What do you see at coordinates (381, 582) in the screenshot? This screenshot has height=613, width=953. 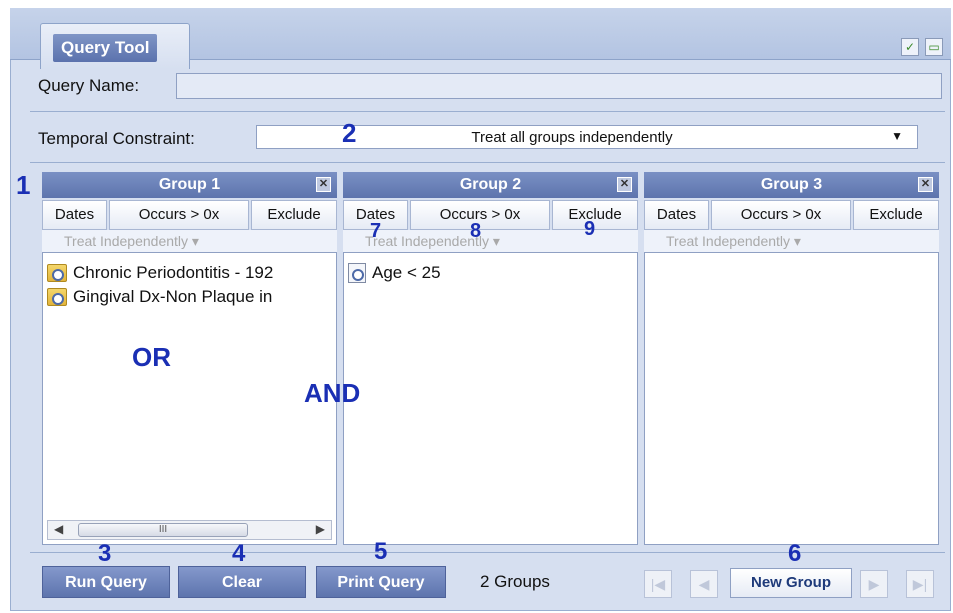 I see `print-query-button: Print Query` at bounding box center [381, 582].